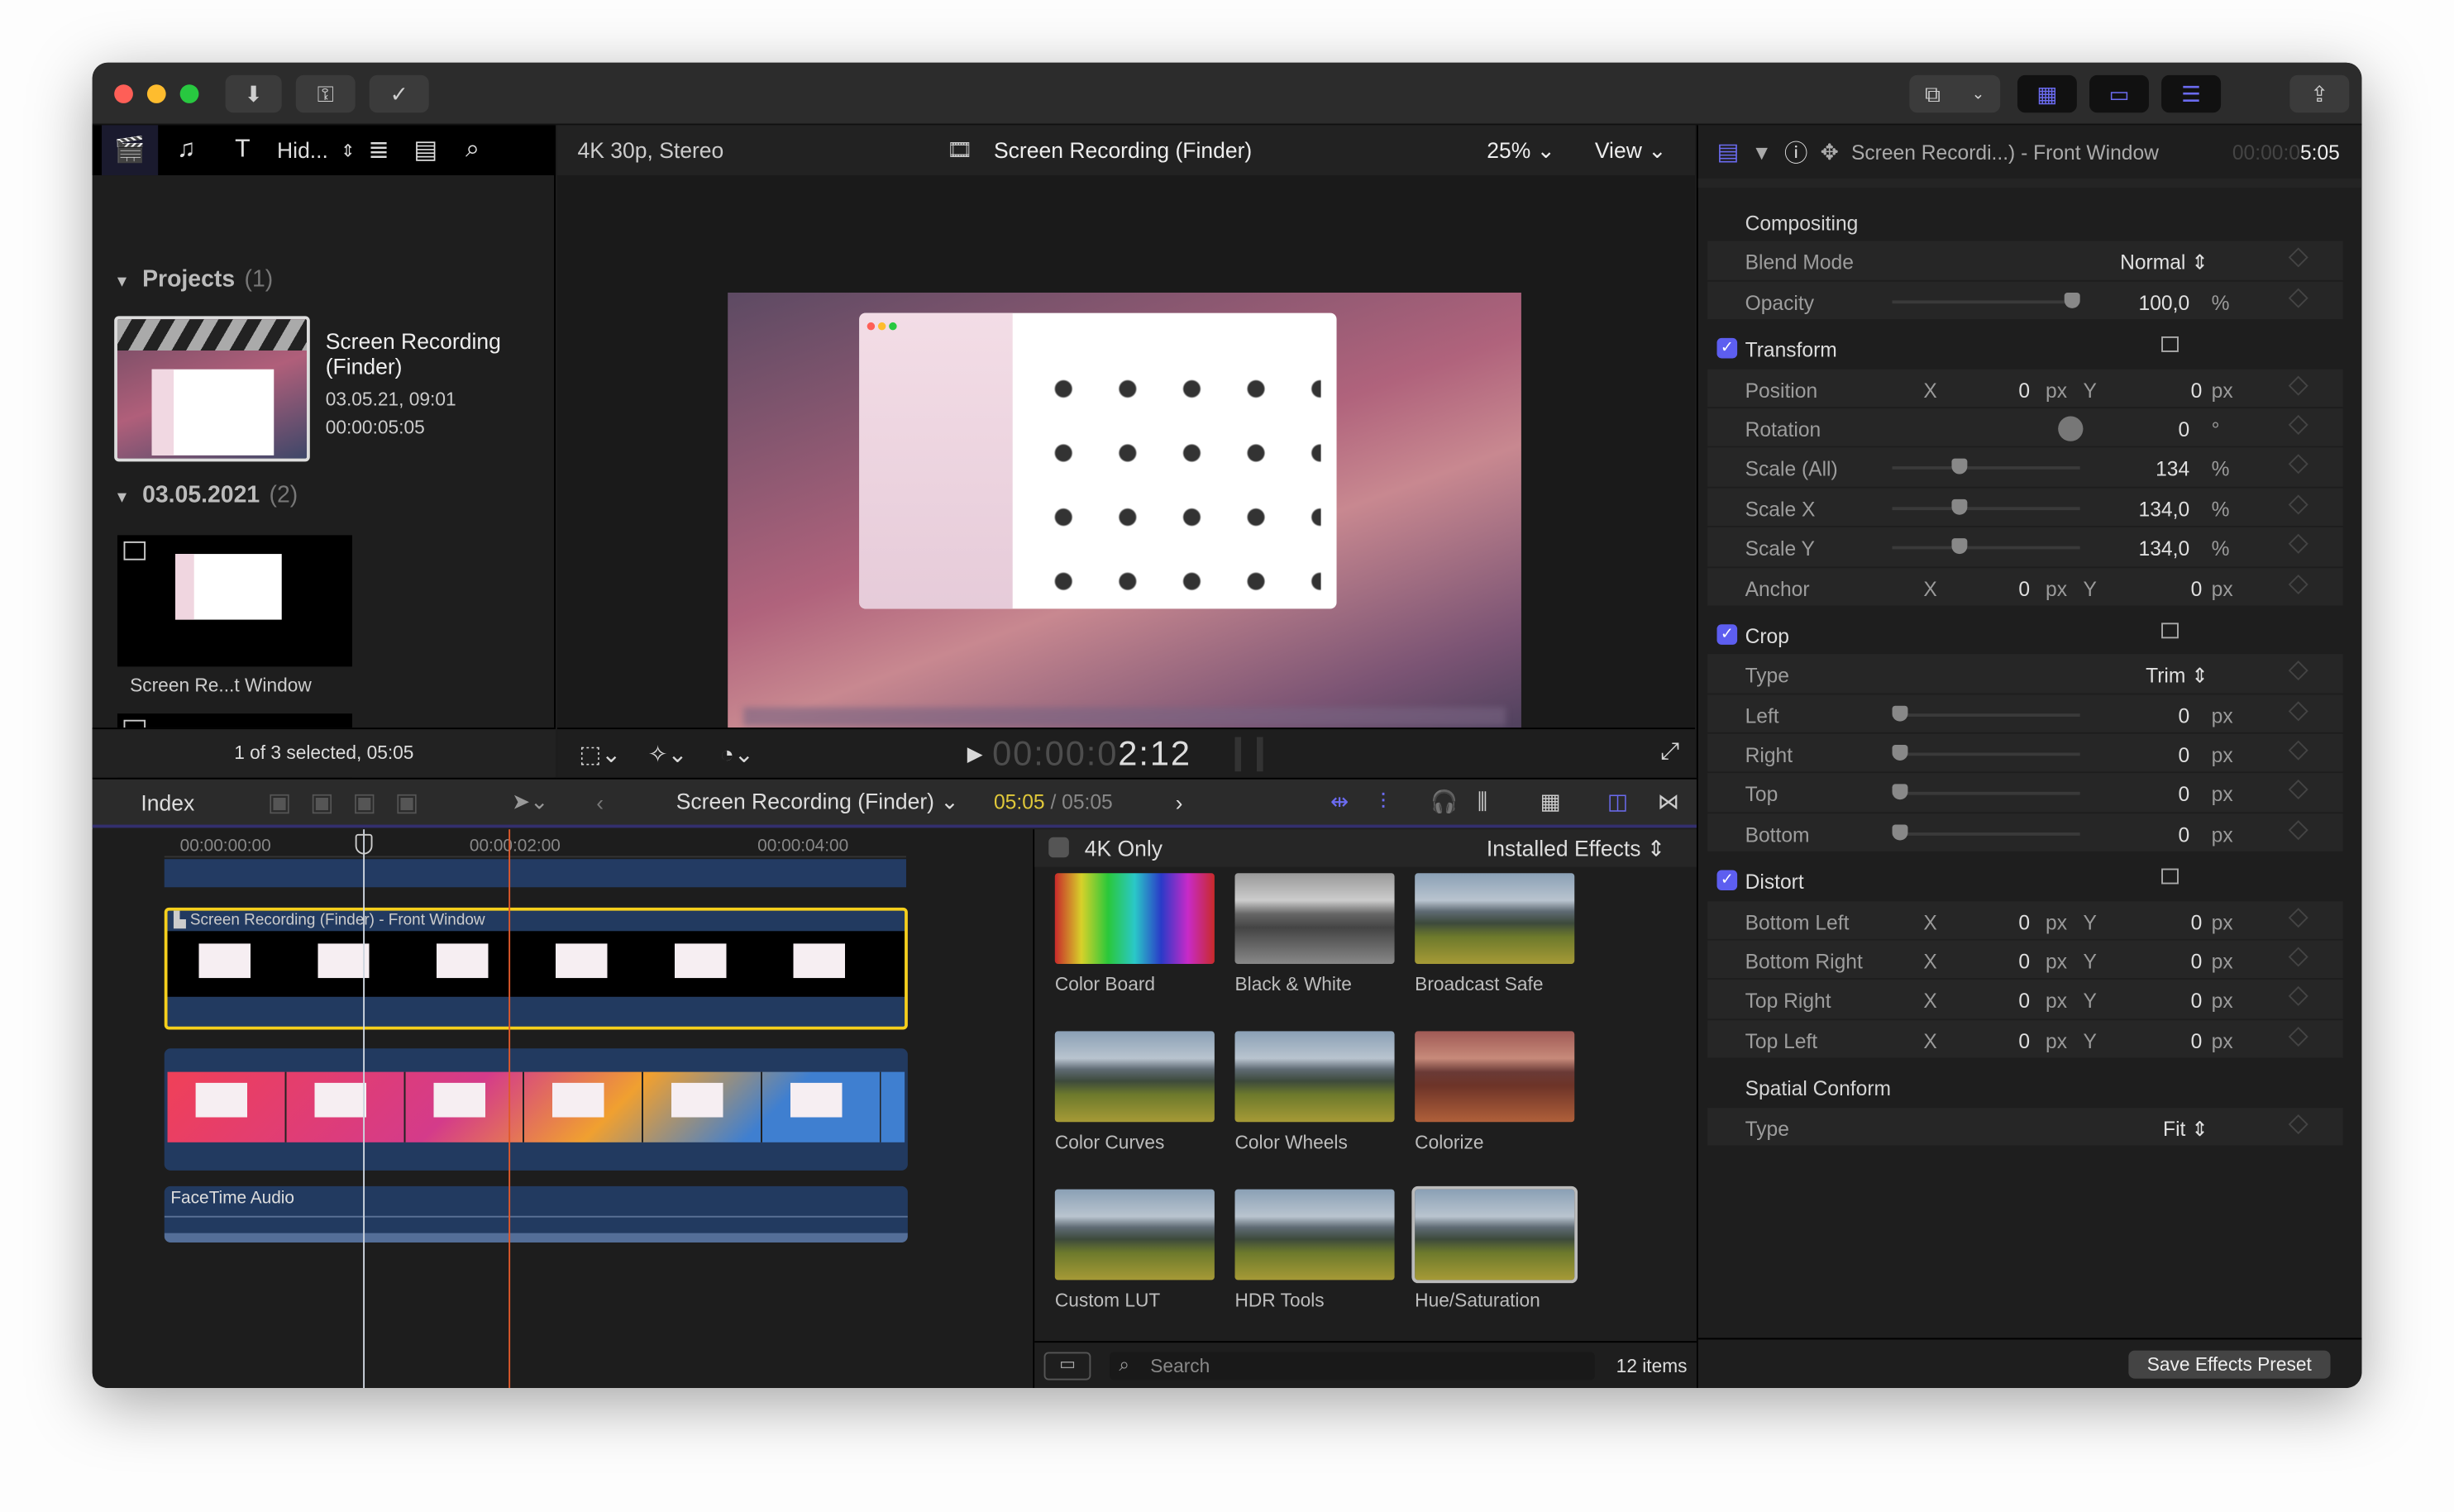 This screenshot has width=2454, height=1512. I want to click on effects-category-popup: Installed Effects ⇕, so click(1576, 849).